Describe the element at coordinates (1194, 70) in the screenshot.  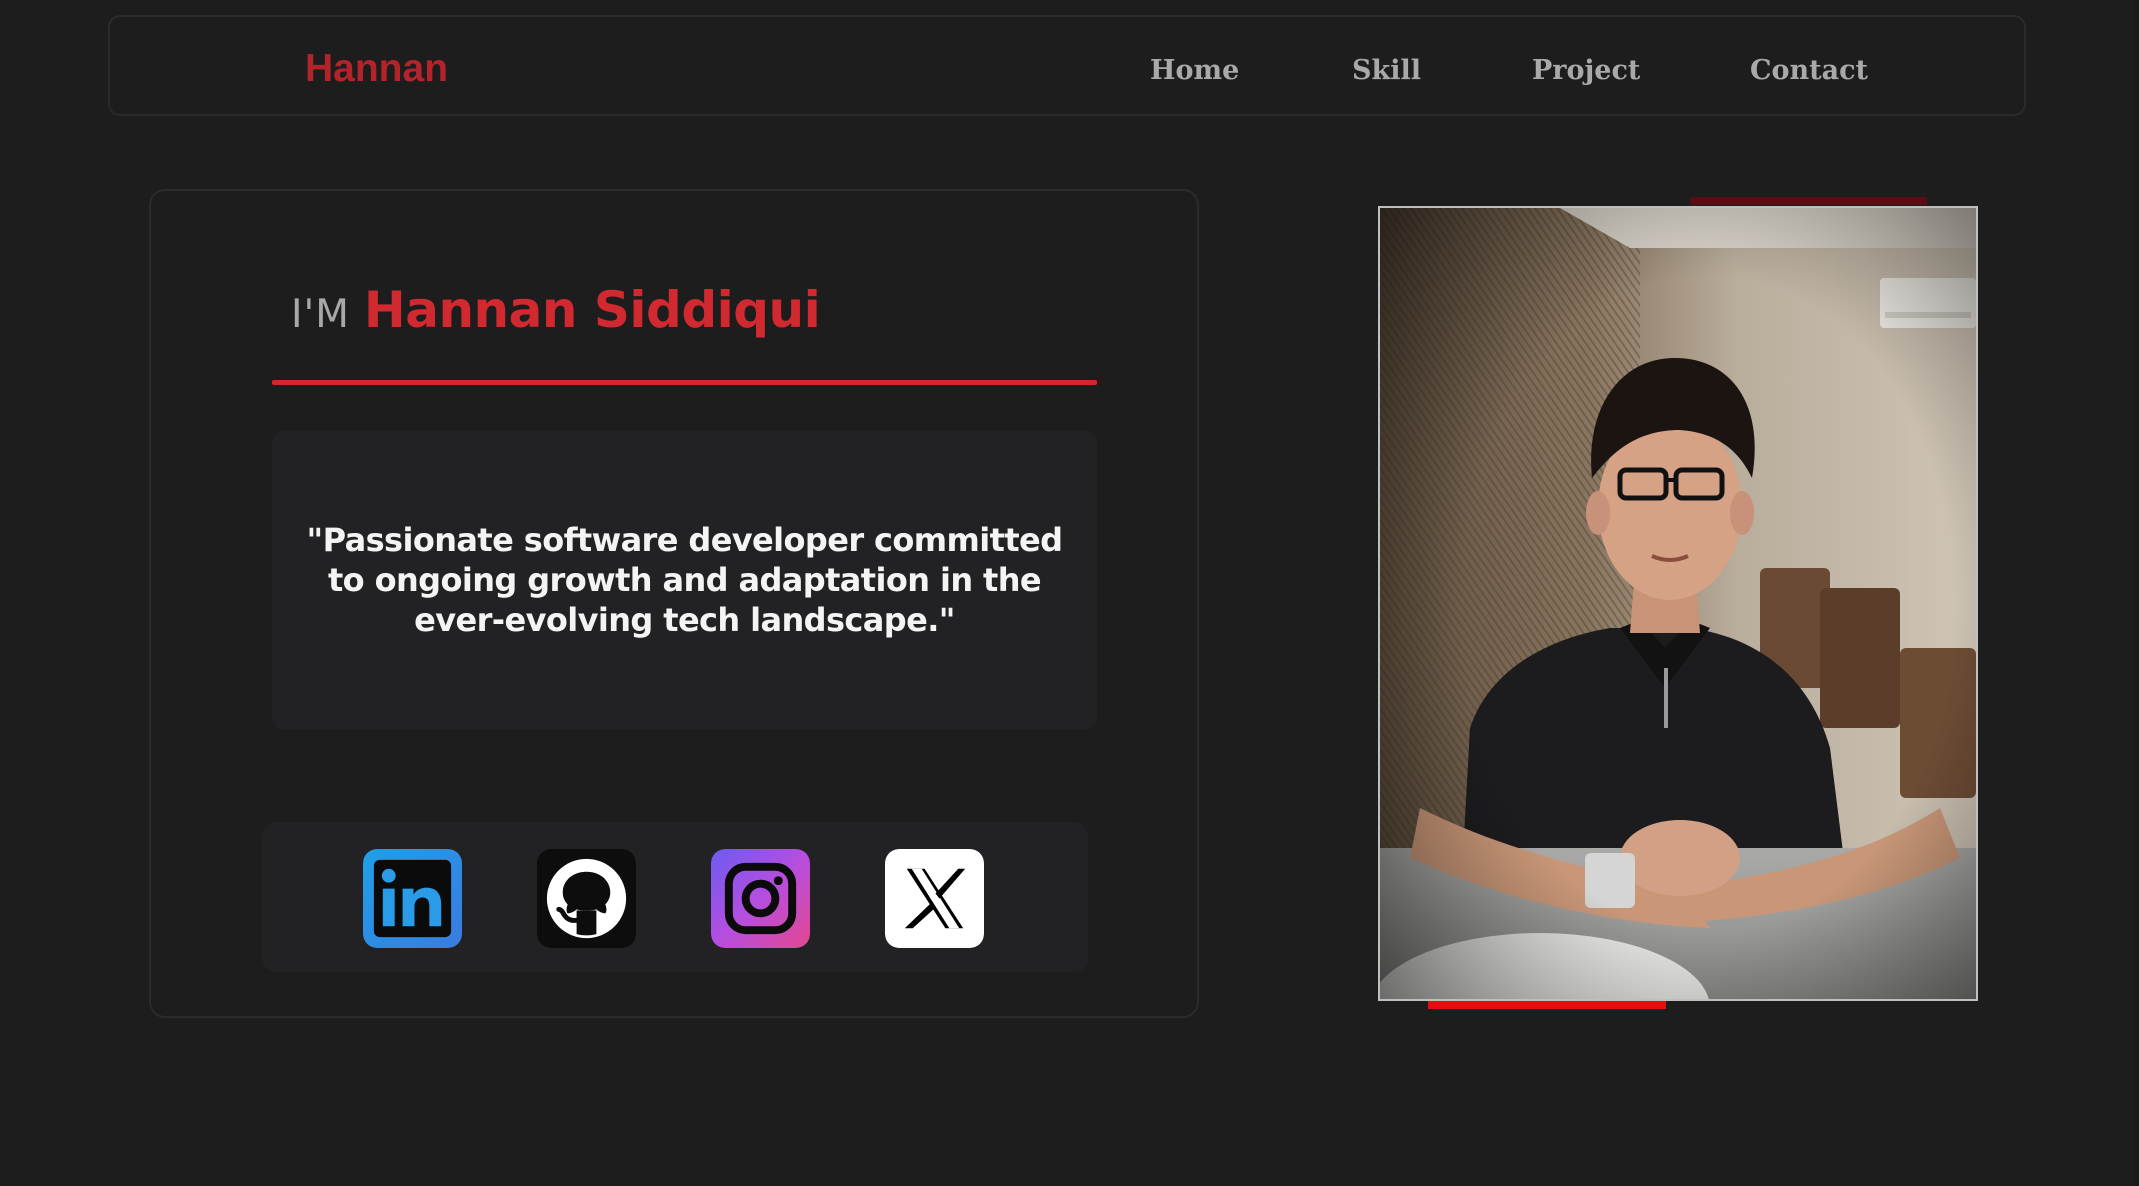
I see `nav-link-home: Home` at that location.